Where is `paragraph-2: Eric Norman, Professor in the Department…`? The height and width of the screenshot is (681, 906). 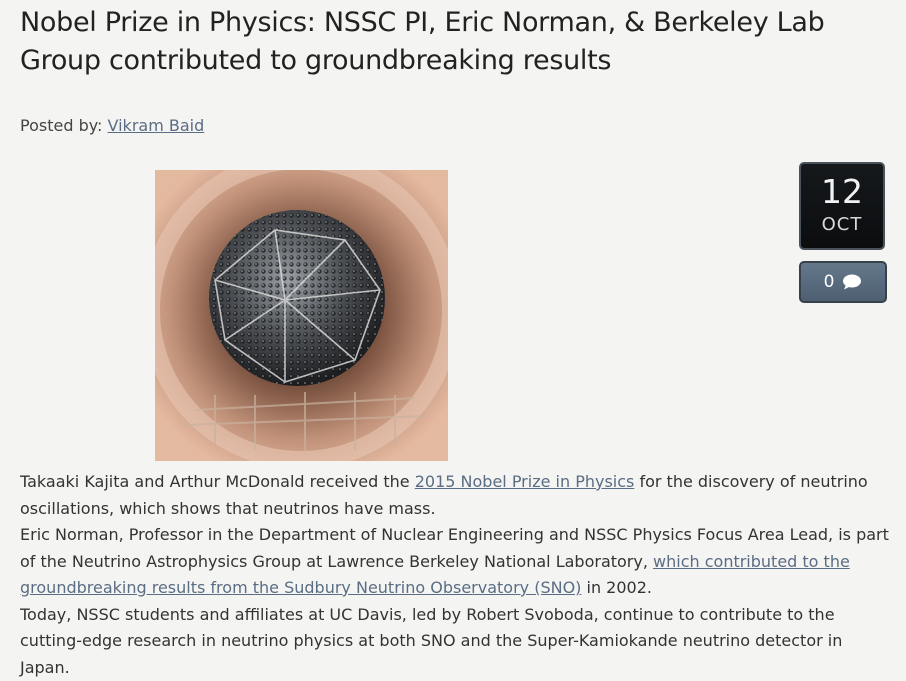 paragraph-2: Eric Norman, Professor in the Department… is located at coordinates (455, 562).